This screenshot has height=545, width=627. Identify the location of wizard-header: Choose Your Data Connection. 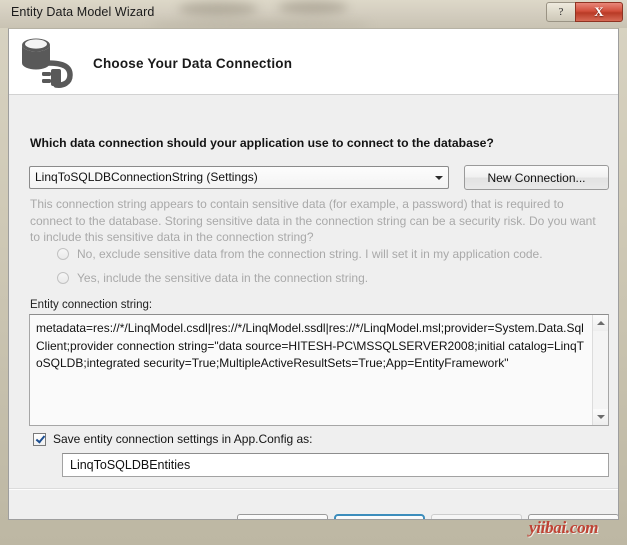
(313, 62).